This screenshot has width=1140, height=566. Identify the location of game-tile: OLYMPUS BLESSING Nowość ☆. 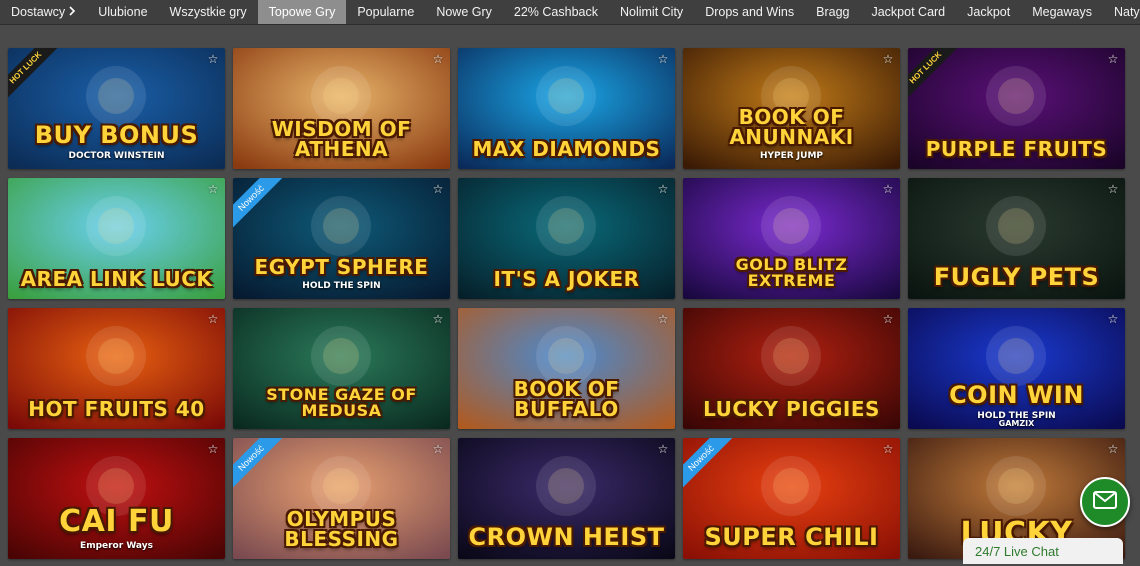
(341, 498).